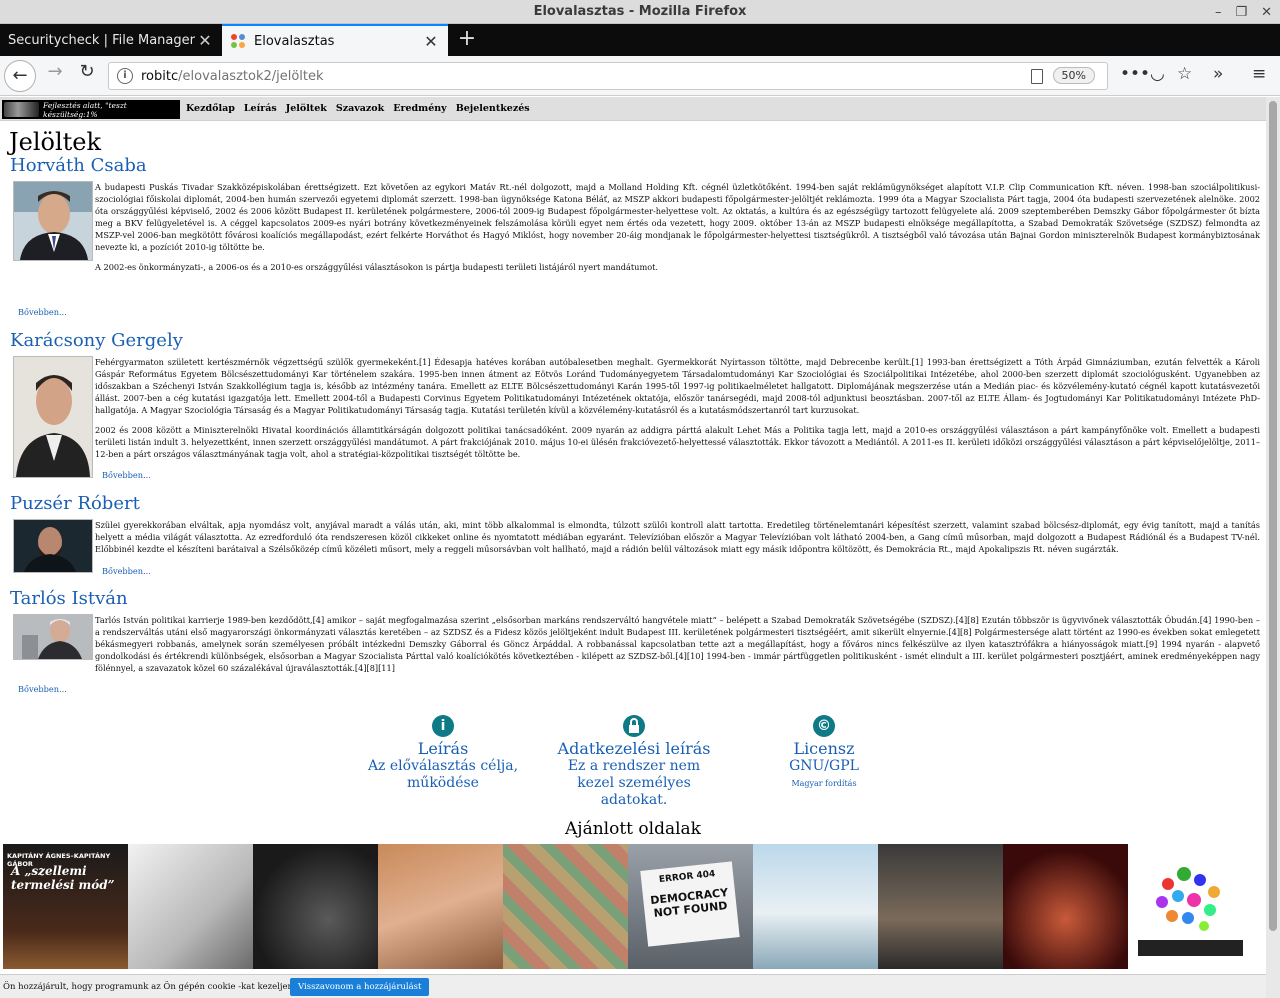 The image size is (1280, 998). What do you see at coordinates (1135, 74) in the screenshot?
I see `page-actions-icon: •••` at bounding box center [1135, 74].